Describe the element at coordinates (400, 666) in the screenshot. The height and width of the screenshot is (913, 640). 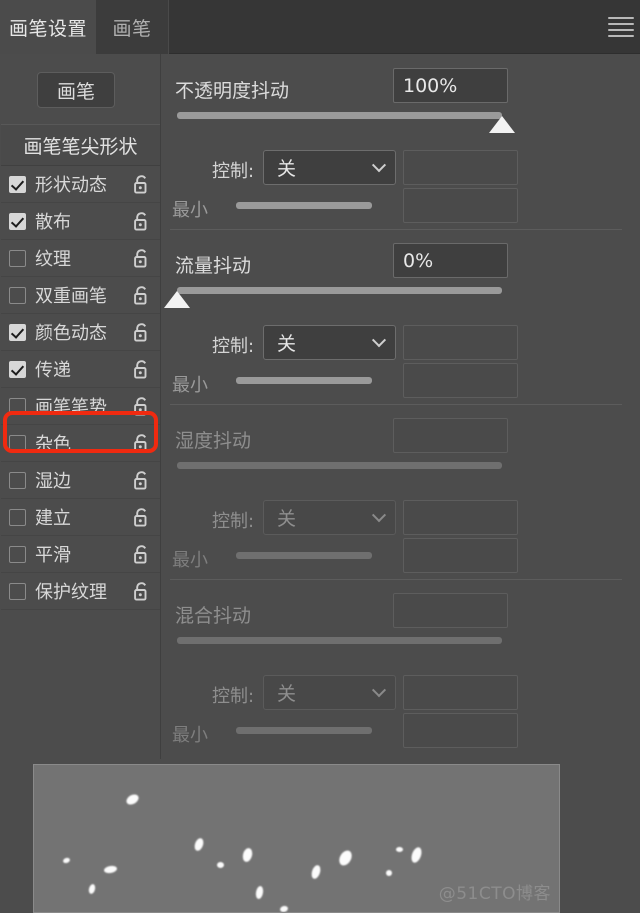
I see `jitter-section-3: 混合抖动 控制: 关最小` at that location.